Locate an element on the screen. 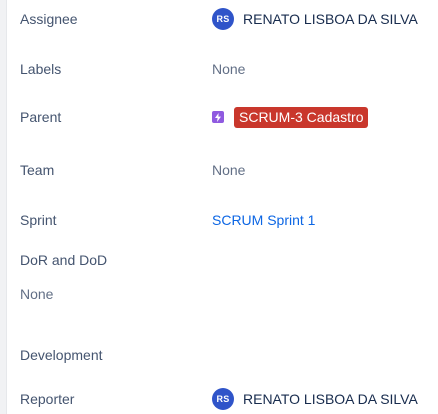 Image resolution: width=438 pixels, height=414 pixels. reporter-name: RENATO LISBOA DA SILVA is located at coordinates (330, 399).